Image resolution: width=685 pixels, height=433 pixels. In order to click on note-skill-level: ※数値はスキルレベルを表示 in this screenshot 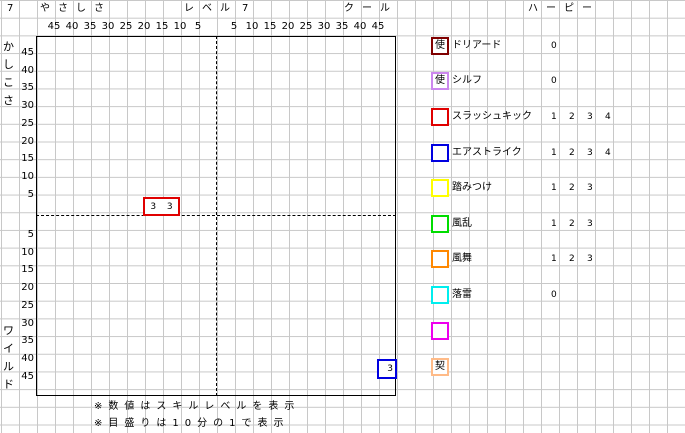, I will do `click(197, 406)`.